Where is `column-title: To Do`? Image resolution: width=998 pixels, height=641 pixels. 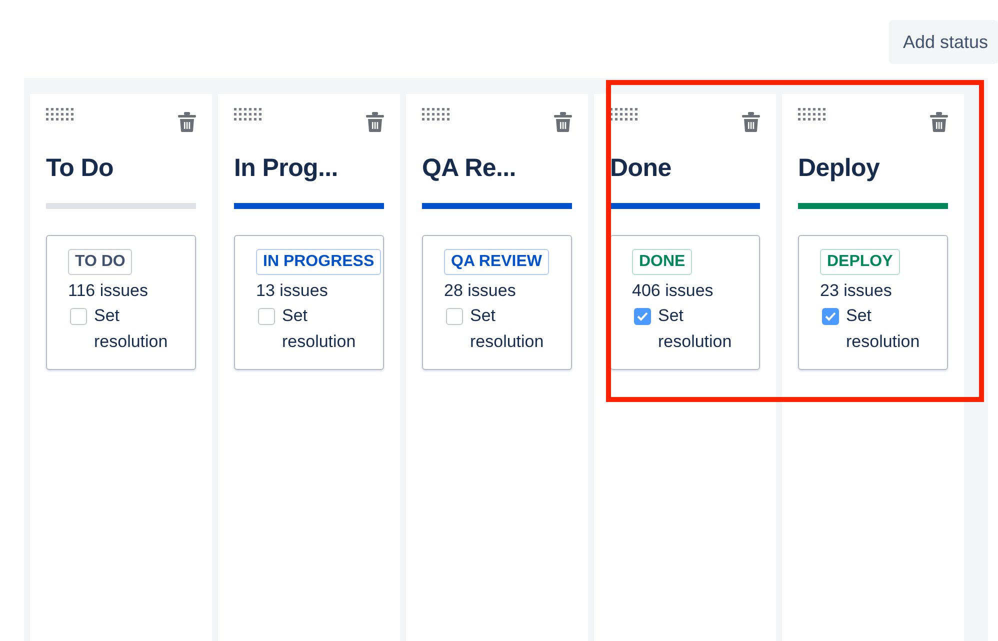
column-title: To Do is located at coordinates (80, 168).